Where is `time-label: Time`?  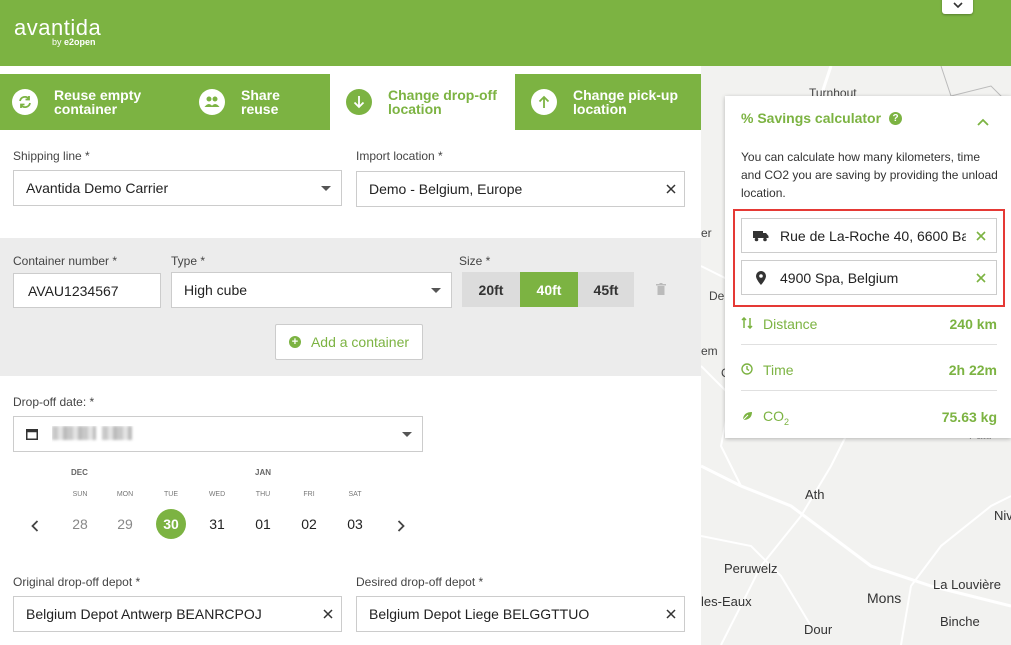
time-label: Time is located at coordinates (778, 370).